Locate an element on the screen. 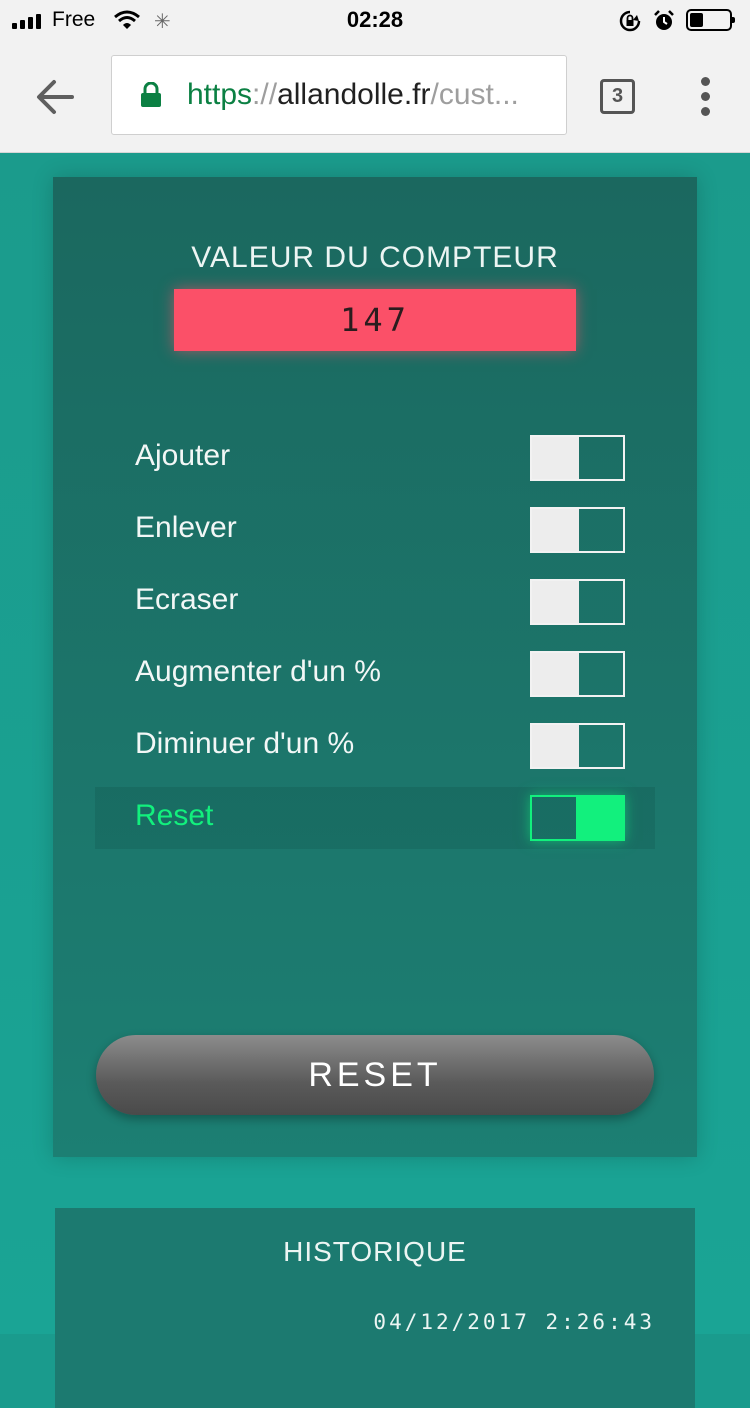 The width and height of the screenshot is (750, 1408). option-row-enlever: Enlever is located at coordinates (375, 530).